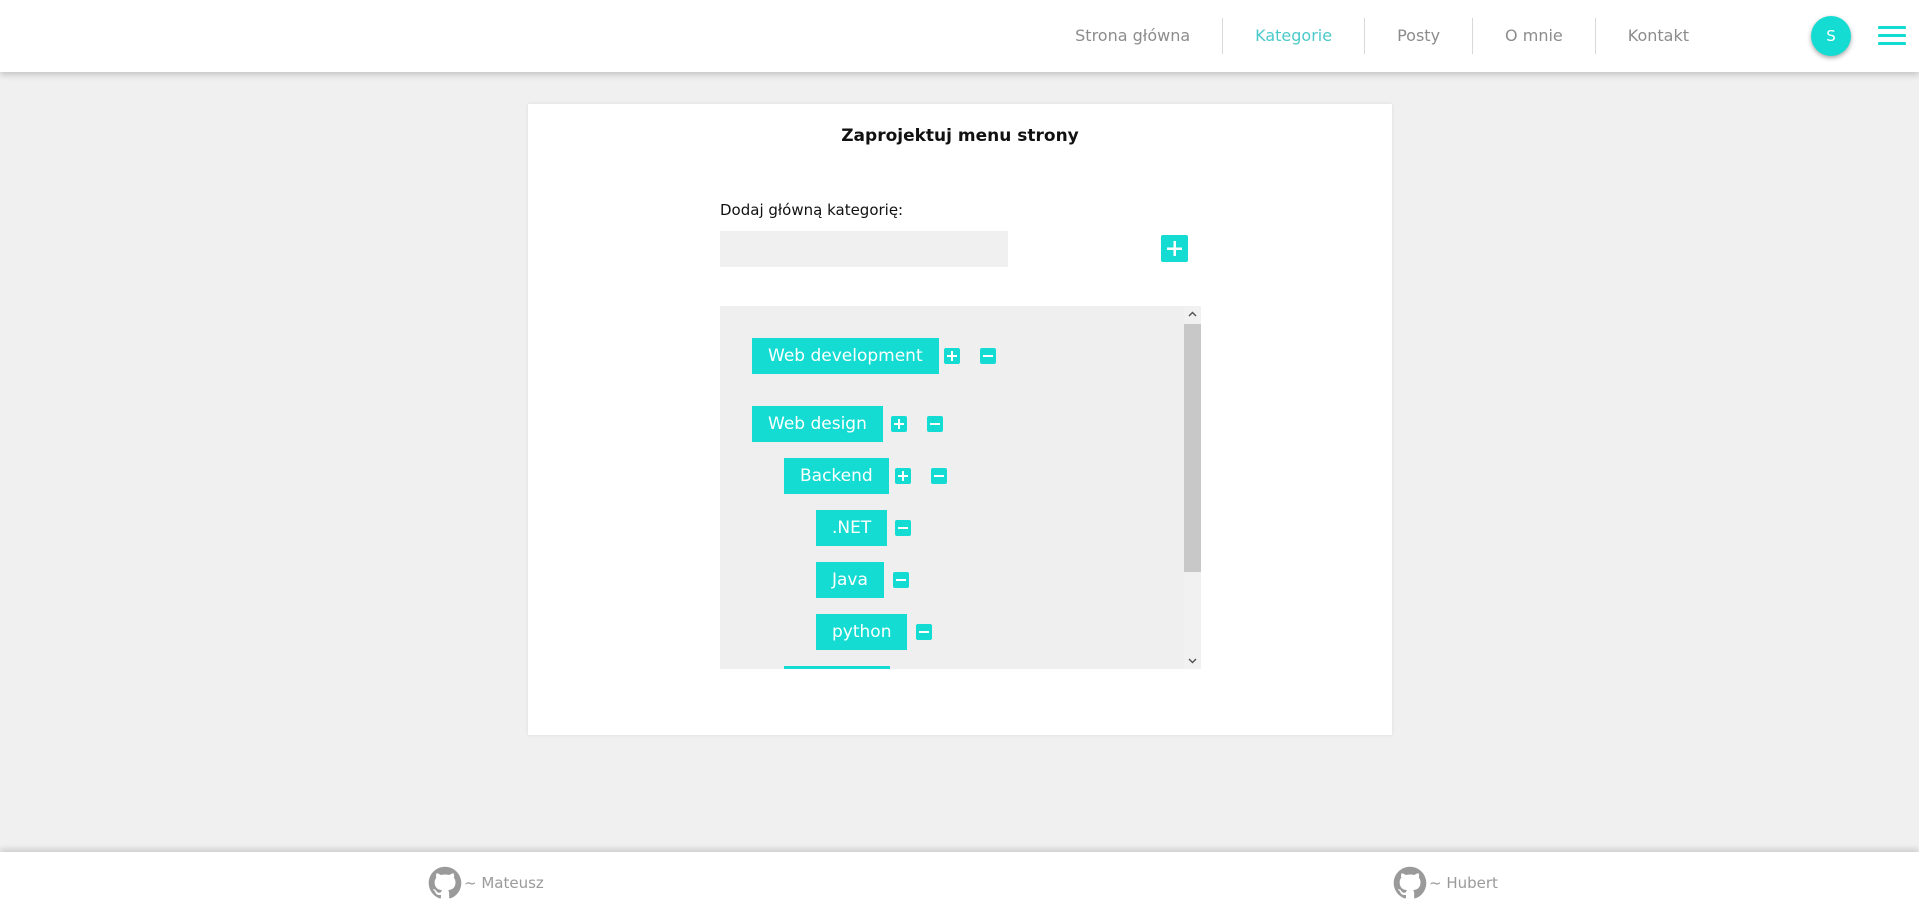  What do you see at coordinates (836, 476) in the screenshot?
I see `category-node-backend: Backend` at bounding box center [836, 476].